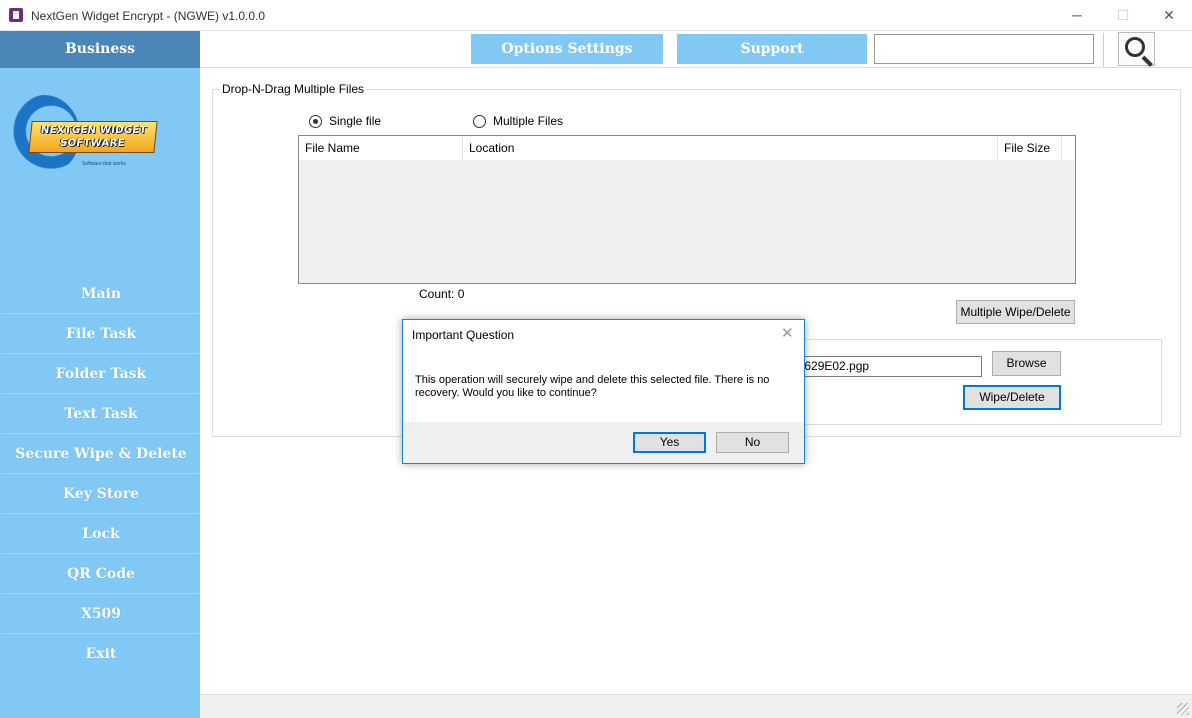 The height and width of the screenshot is (718, 1192). Describe the element at coordinates (984, 49) in the screenshot. I see `search-input` at that location.